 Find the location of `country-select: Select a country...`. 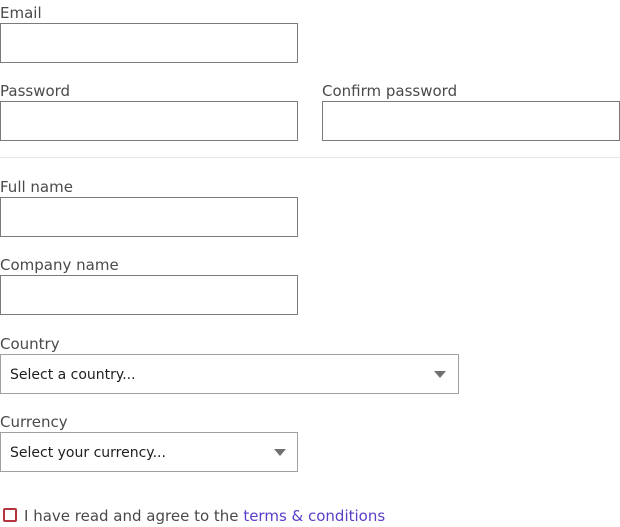

country-select: Select a country... is located at coordinates (229, 374).